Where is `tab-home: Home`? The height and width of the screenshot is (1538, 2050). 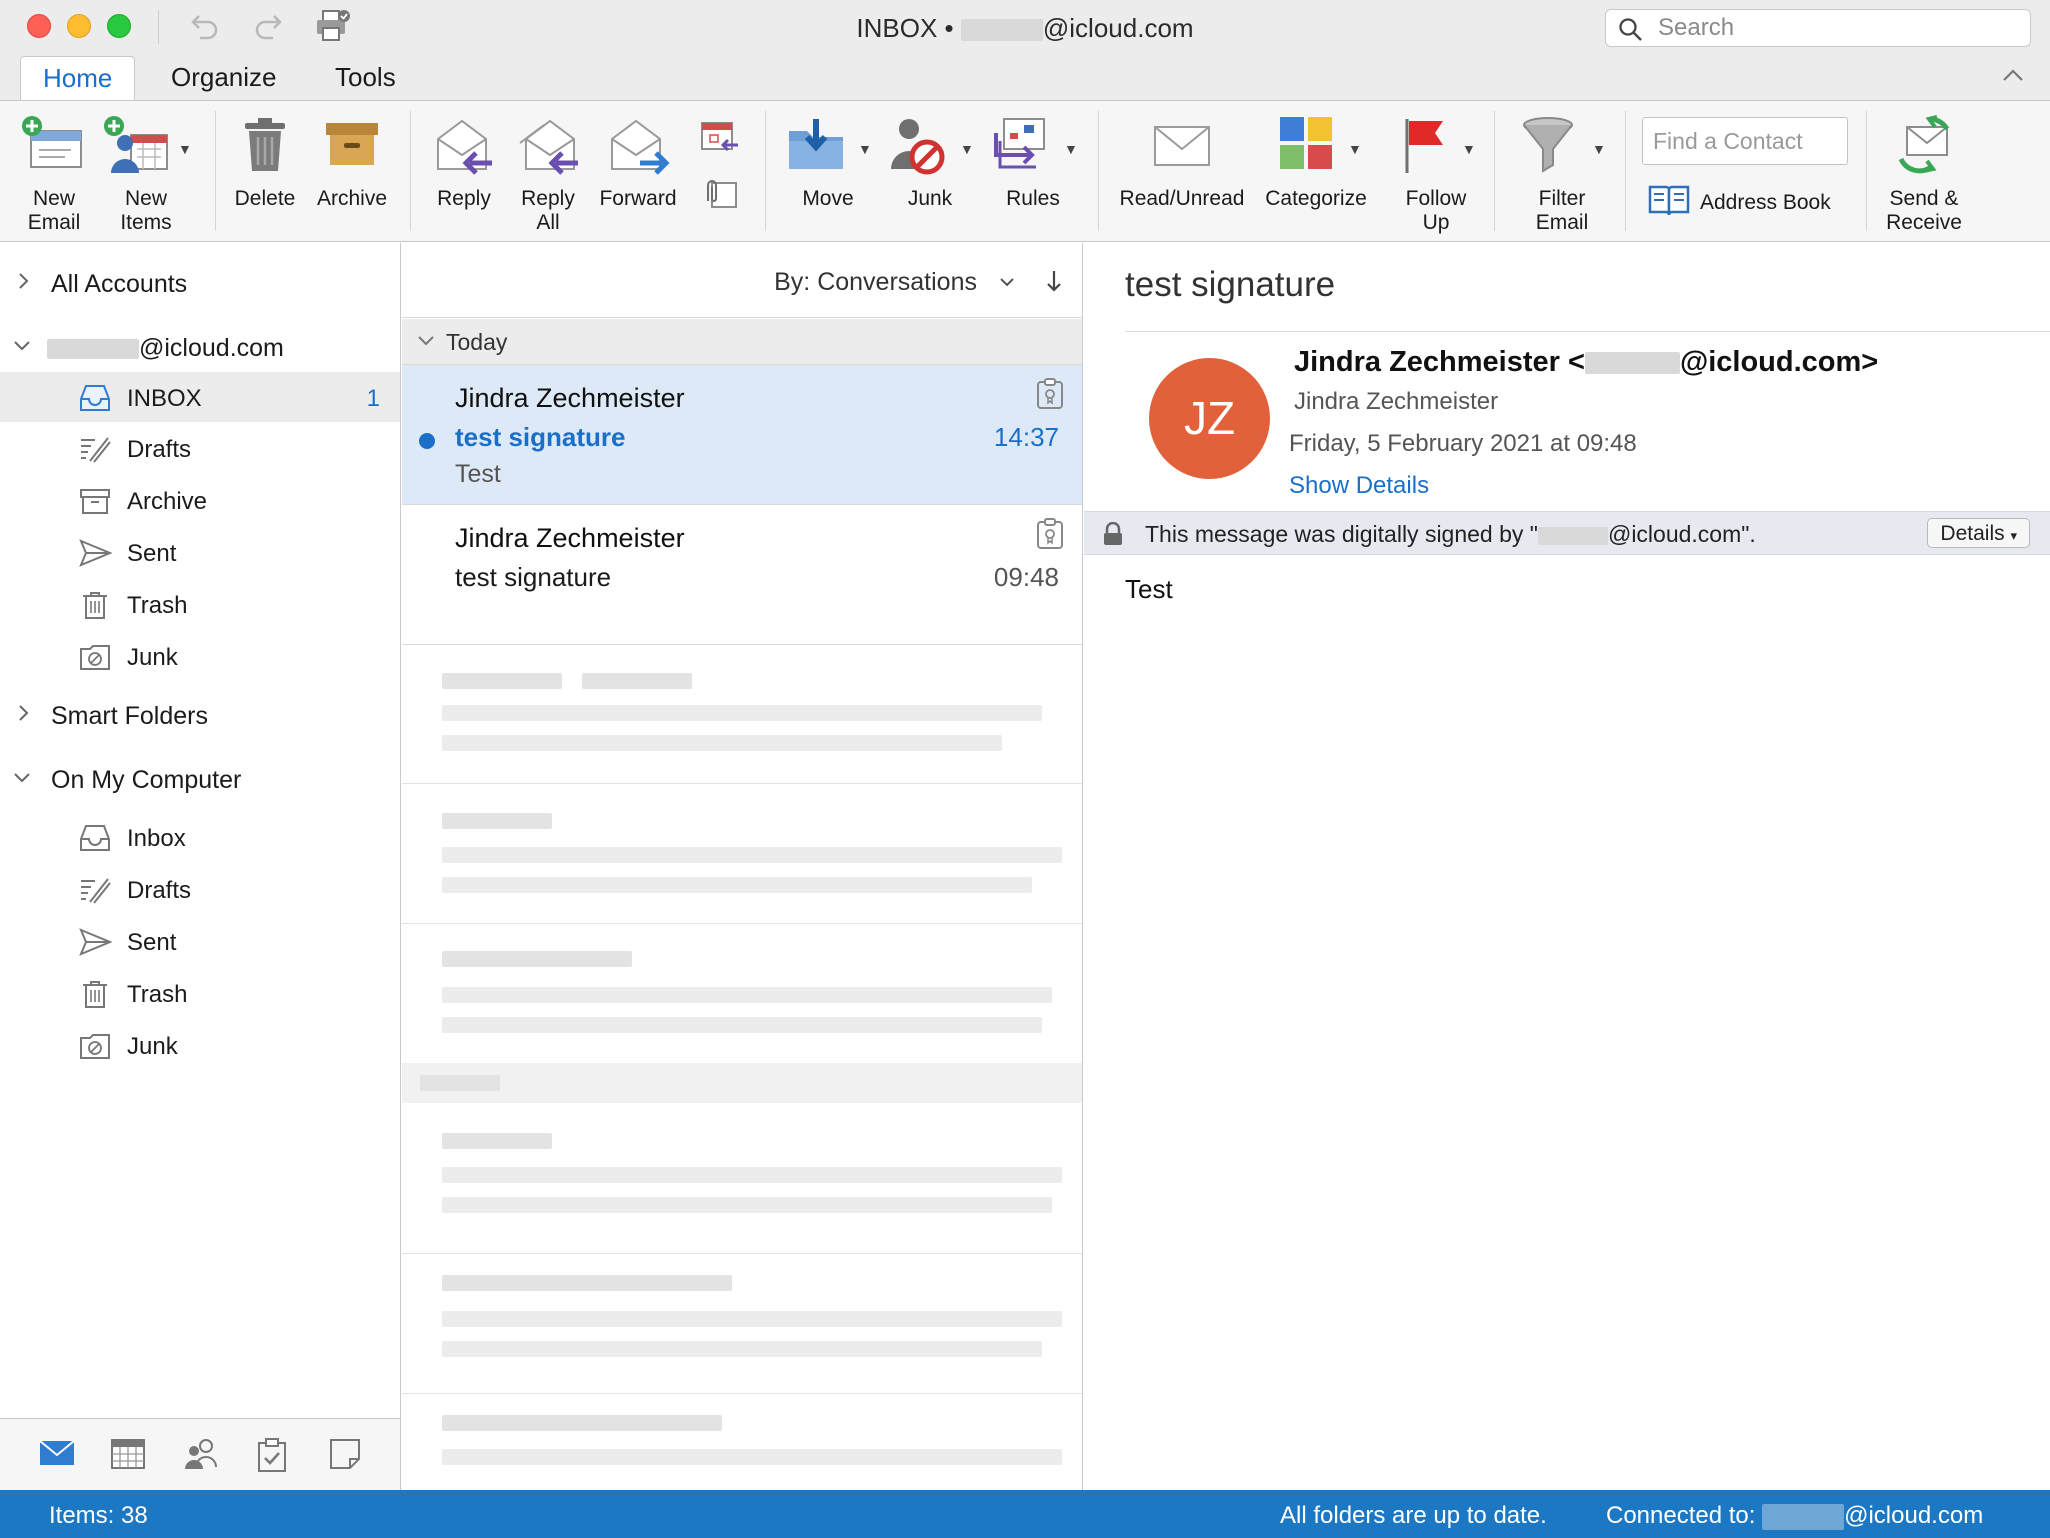 tab-home: Home is located at coordinates (78, 79).